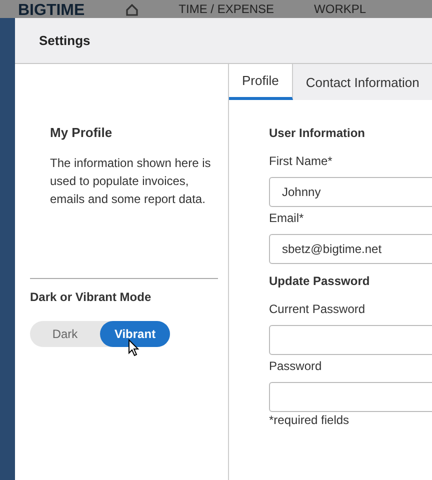 The width and height of the screenshot is (432, 480). What do you see at coordinates (319, 281) in the screenshot?
I see `section-heading: Update Password` at bounding box center [319, 281].